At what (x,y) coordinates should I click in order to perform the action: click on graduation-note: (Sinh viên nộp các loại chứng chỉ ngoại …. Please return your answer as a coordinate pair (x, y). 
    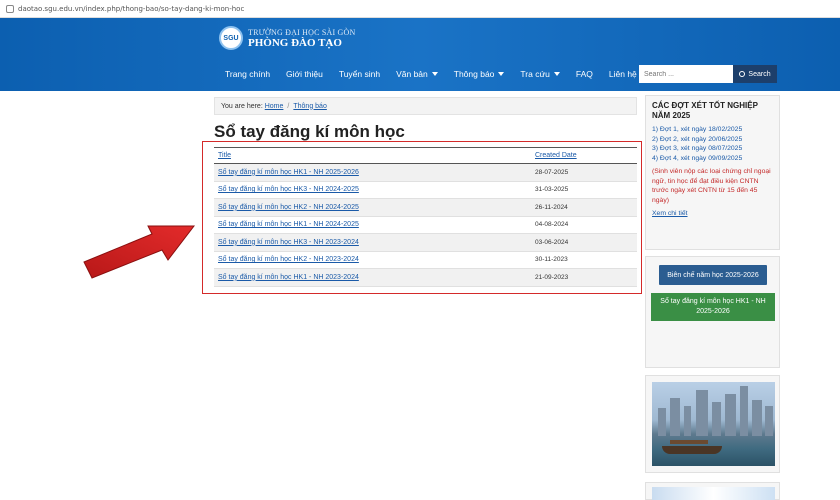
    Looking at the image, I should click on (711, 186).